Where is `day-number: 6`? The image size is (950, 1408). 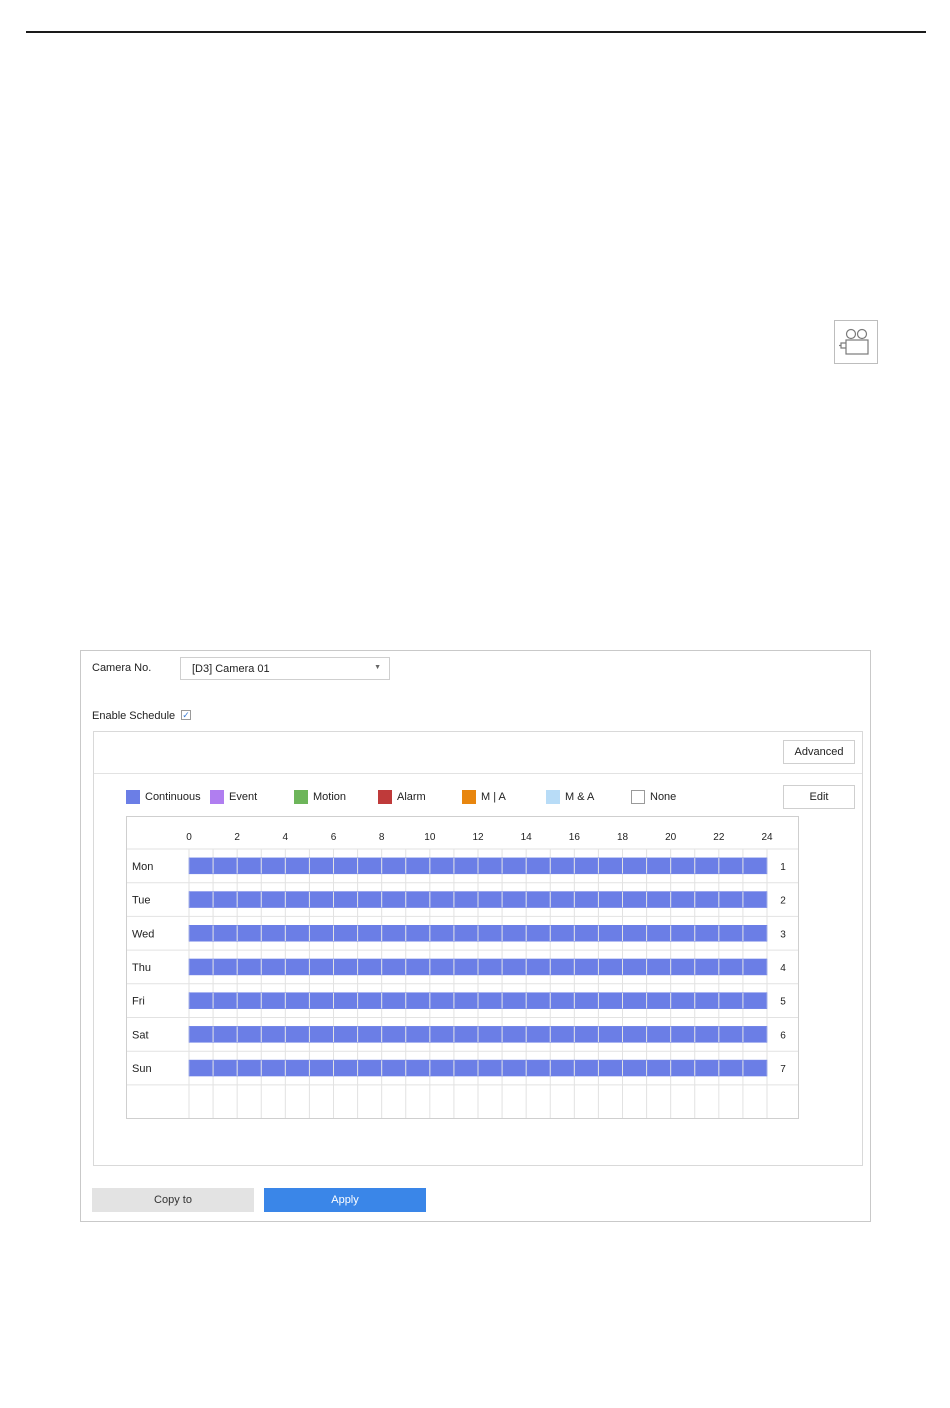 day-number: 6 is located at coordinates (783, 1035).